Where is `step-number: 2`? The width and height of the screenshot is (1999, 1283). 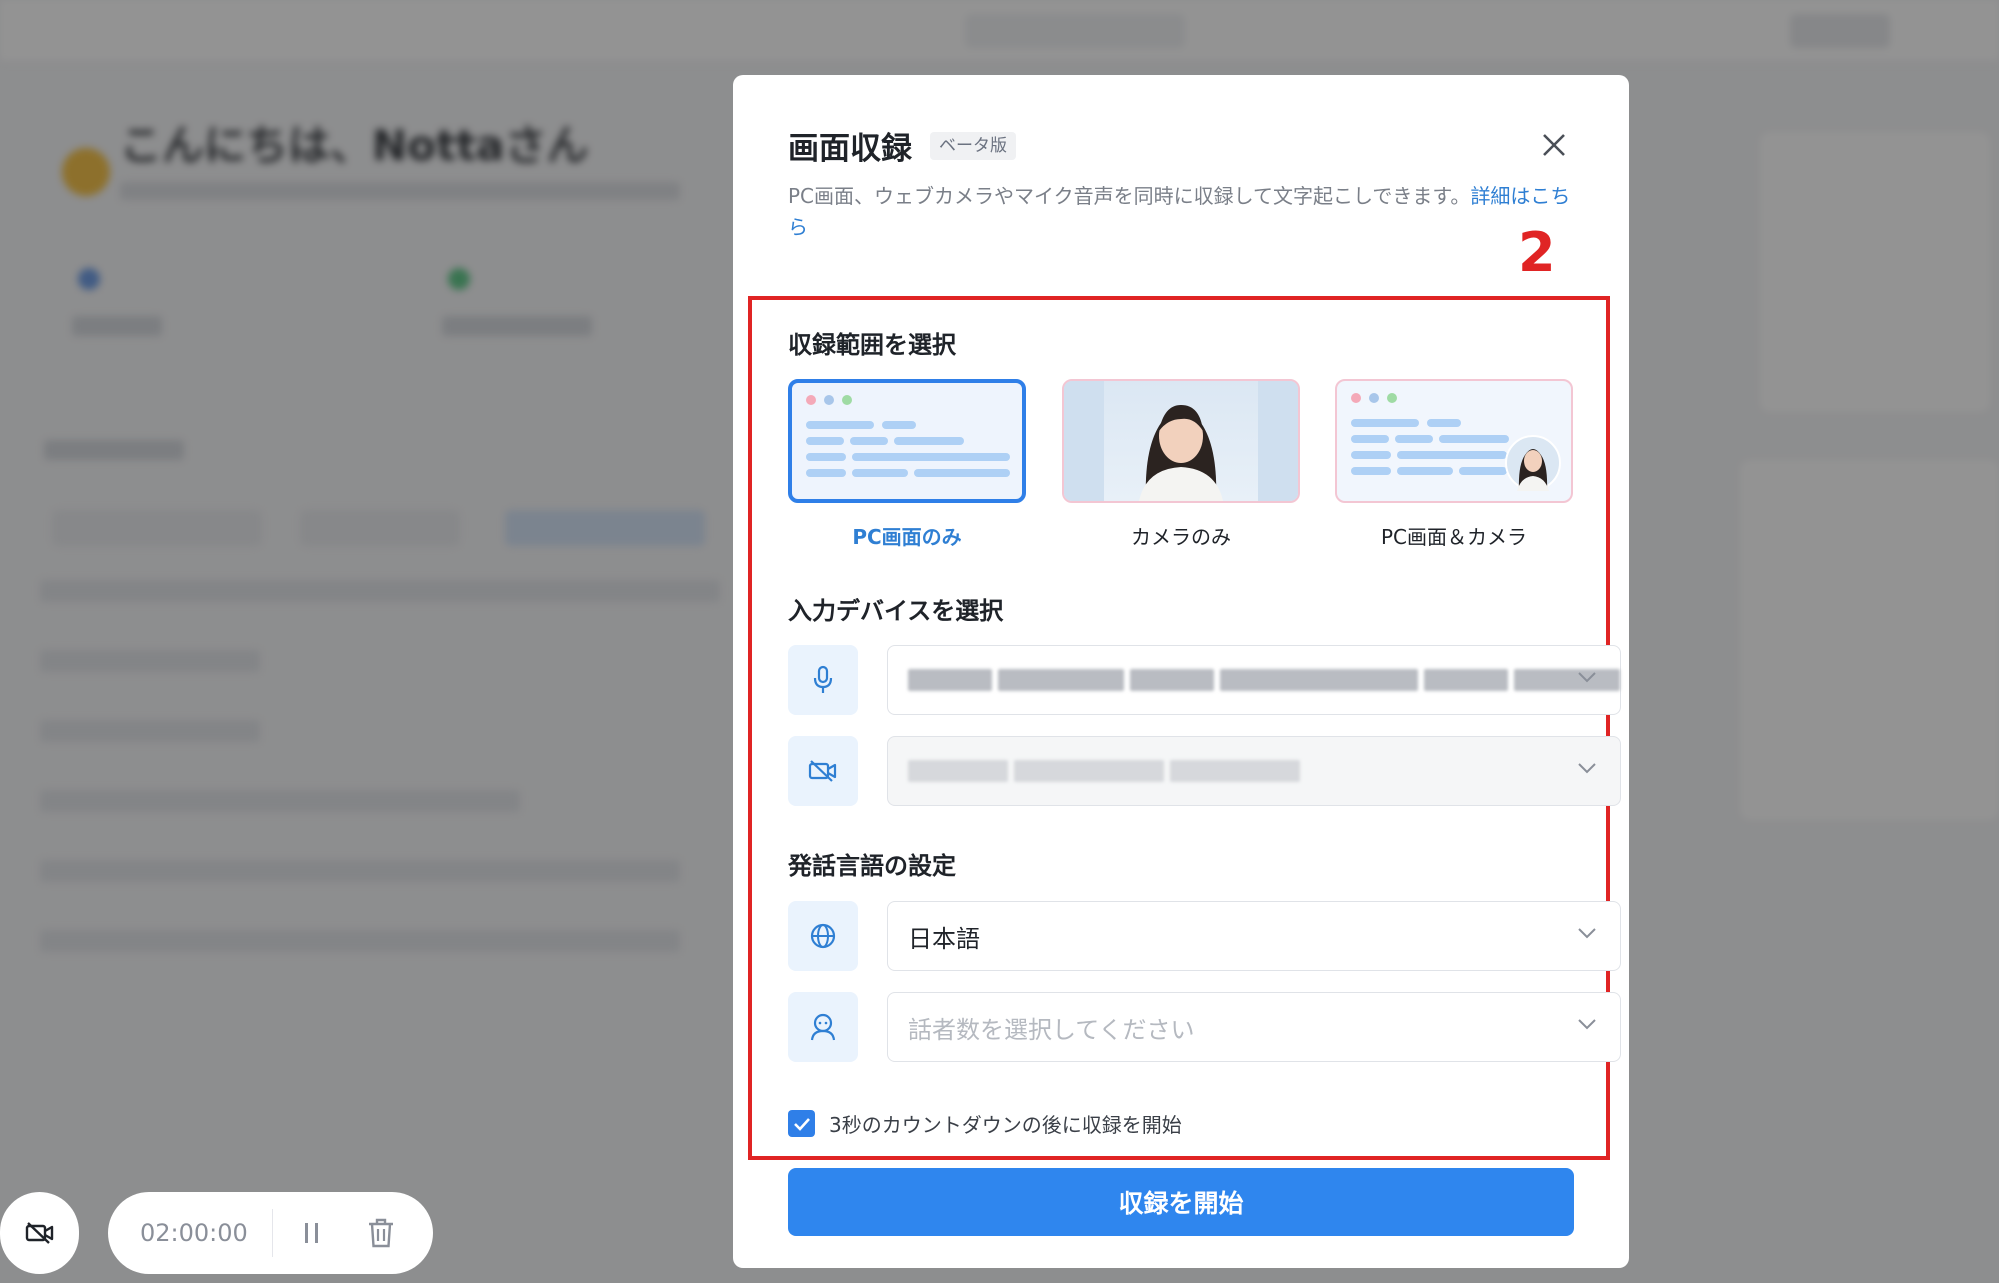 step-number: 2 is located at coordinates (1537, 252).